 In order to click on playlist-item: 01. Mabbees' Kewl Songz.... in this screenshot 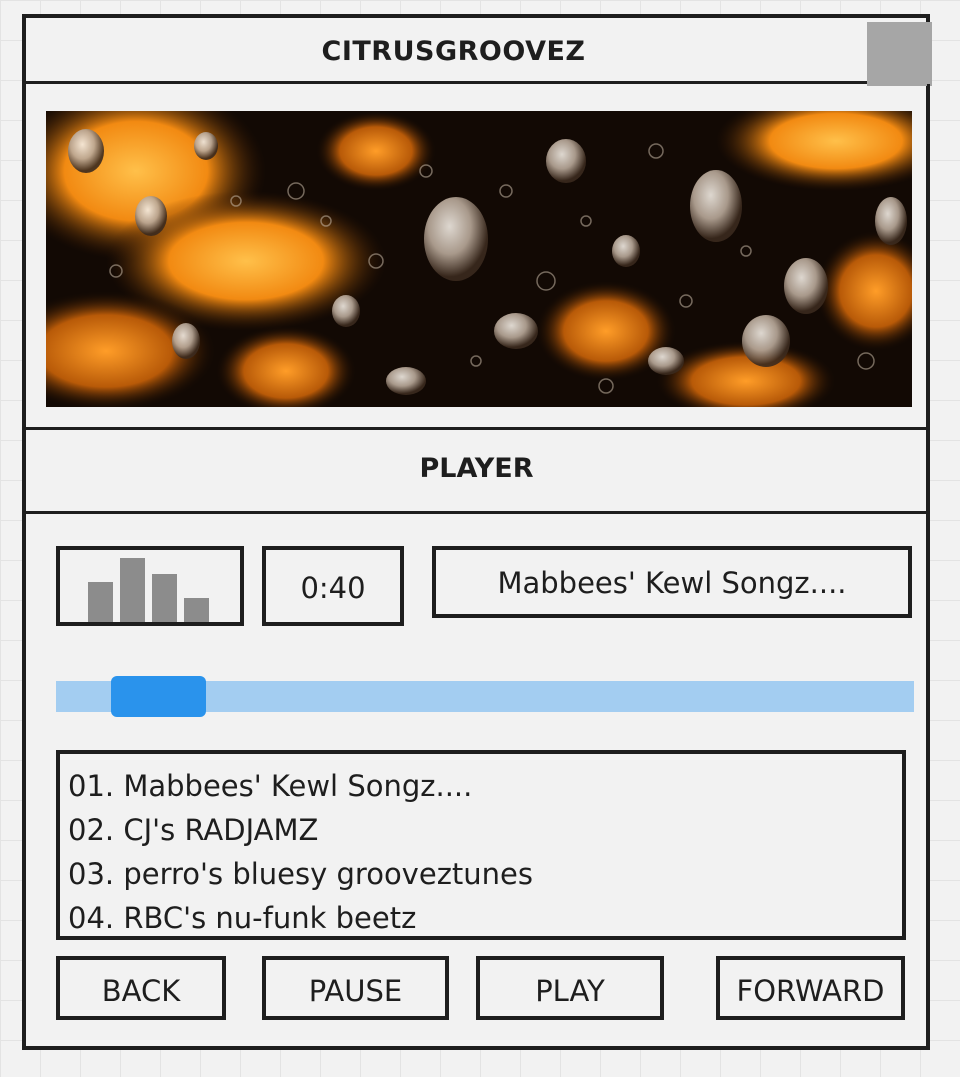, I will do `click(485, 786)`.